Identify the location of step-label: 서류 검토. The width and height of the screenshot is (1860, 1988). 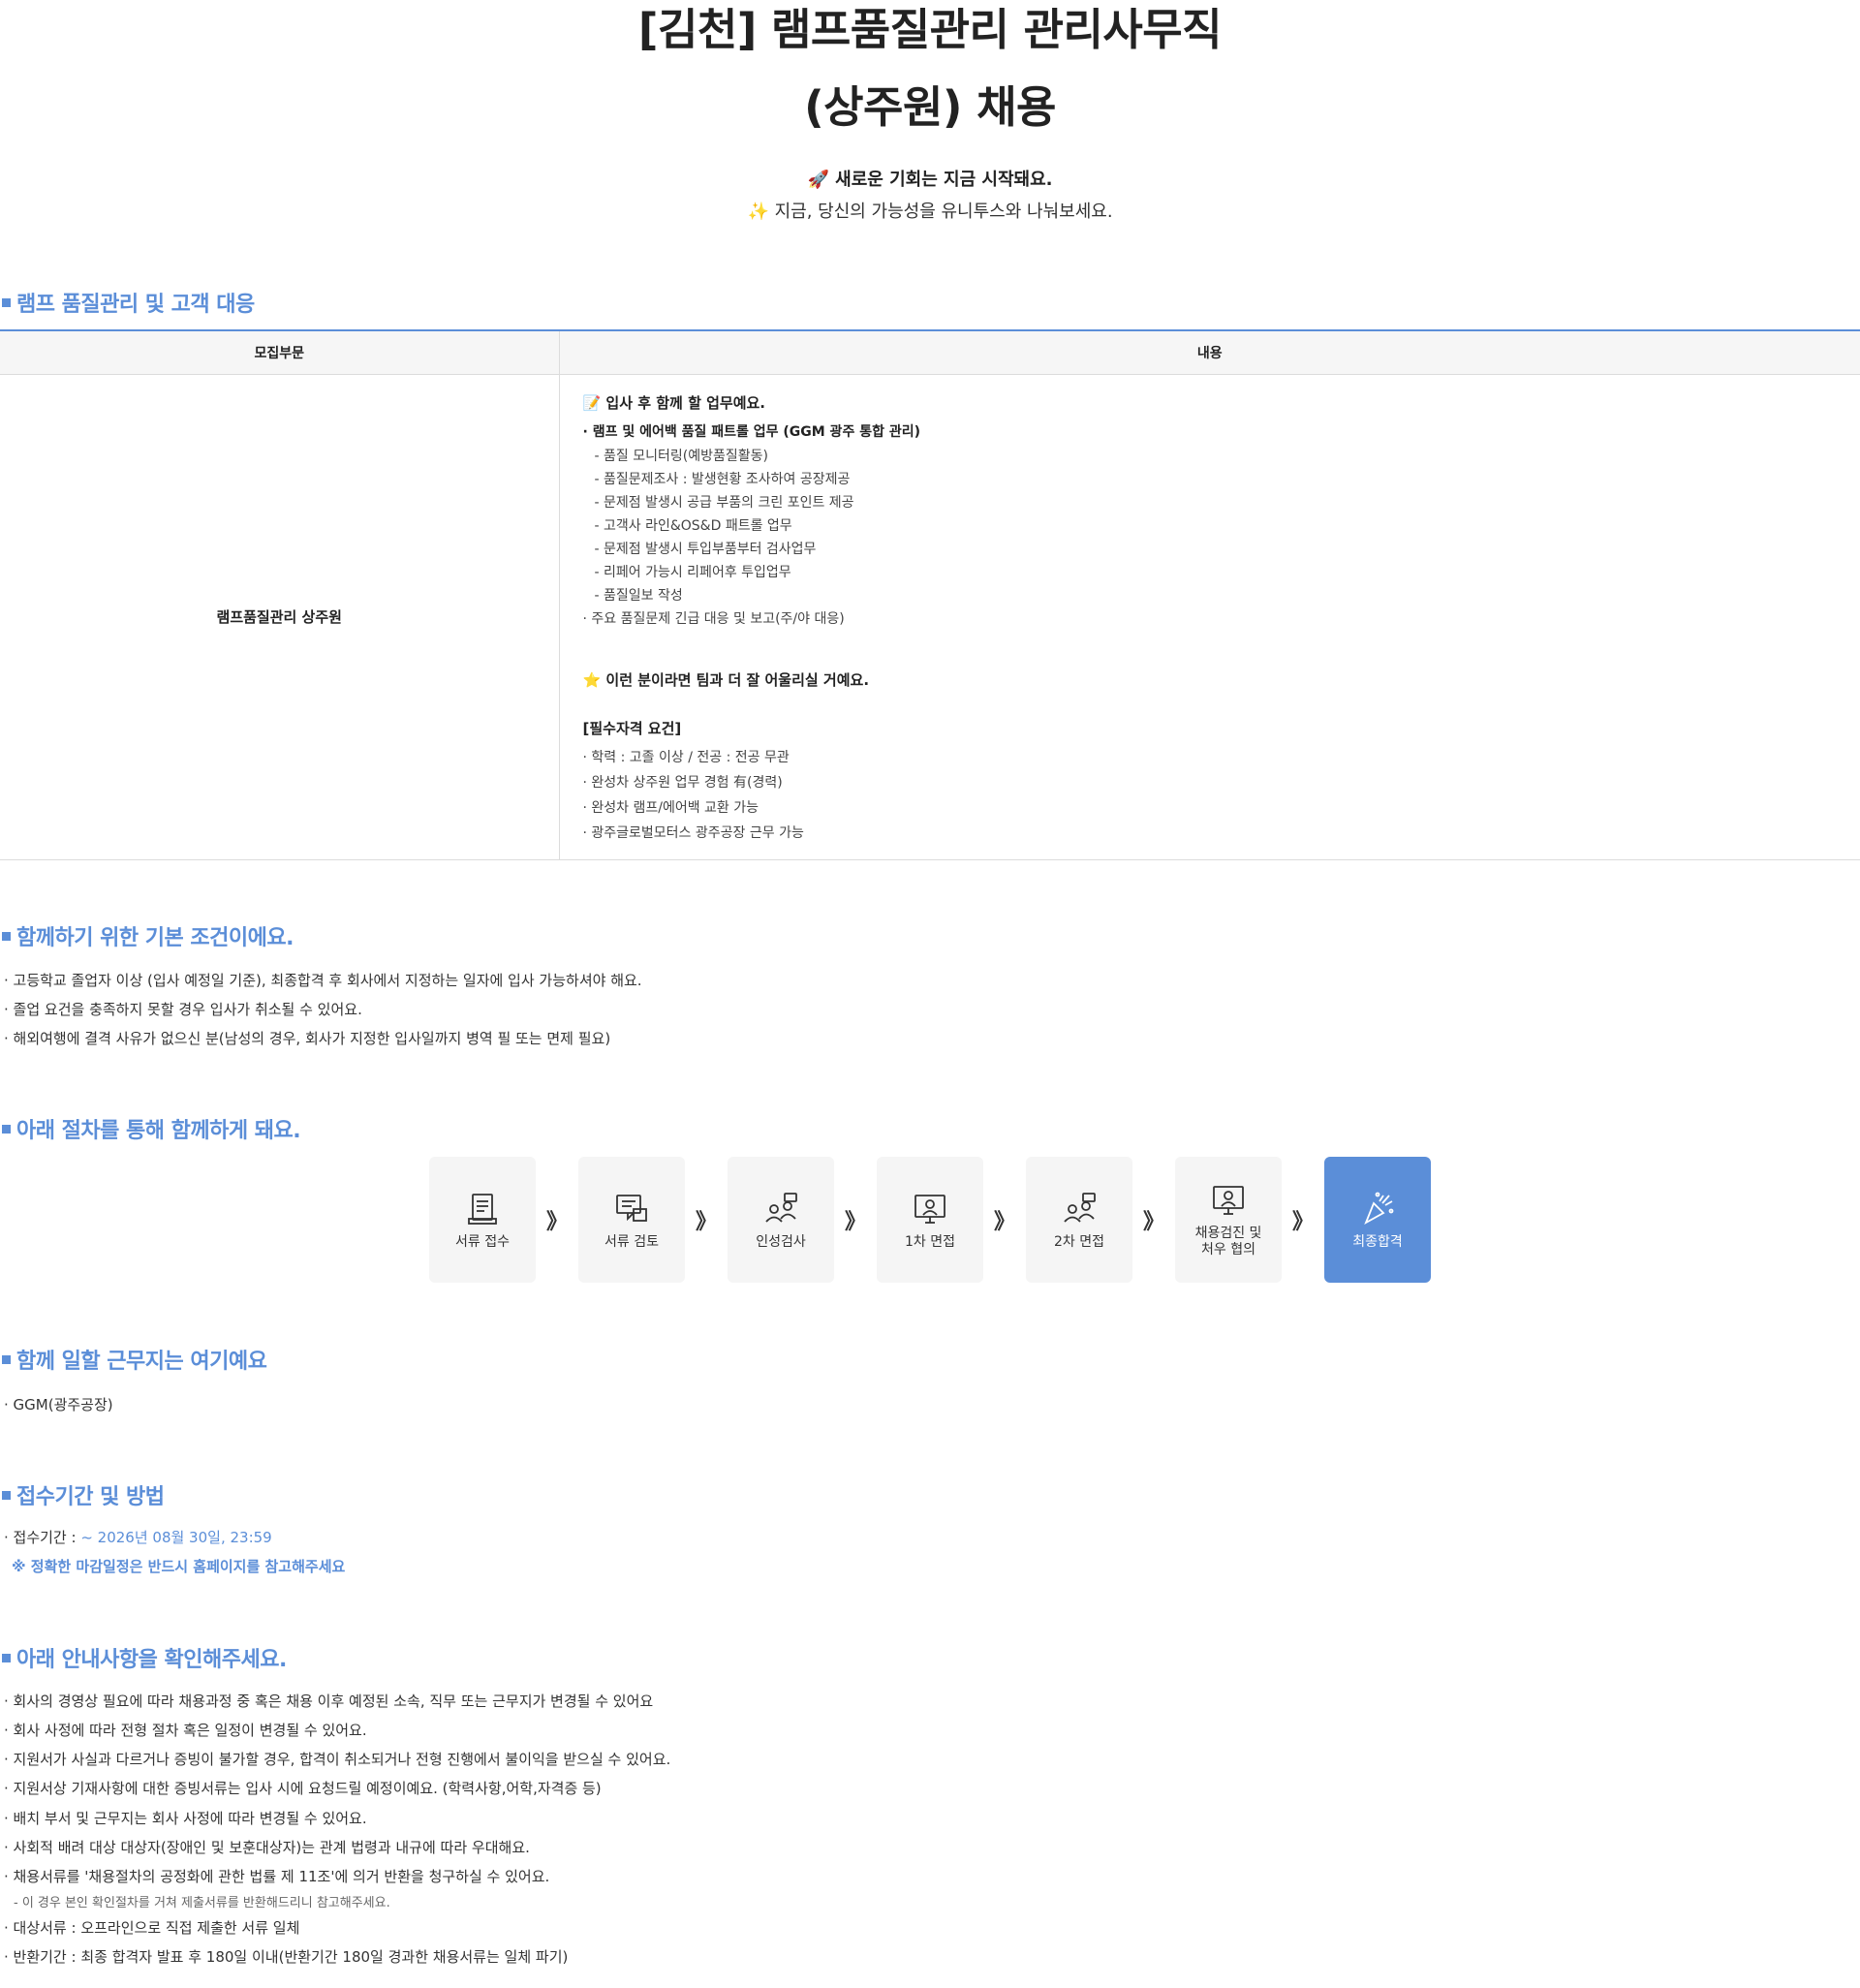
(631, 1241).